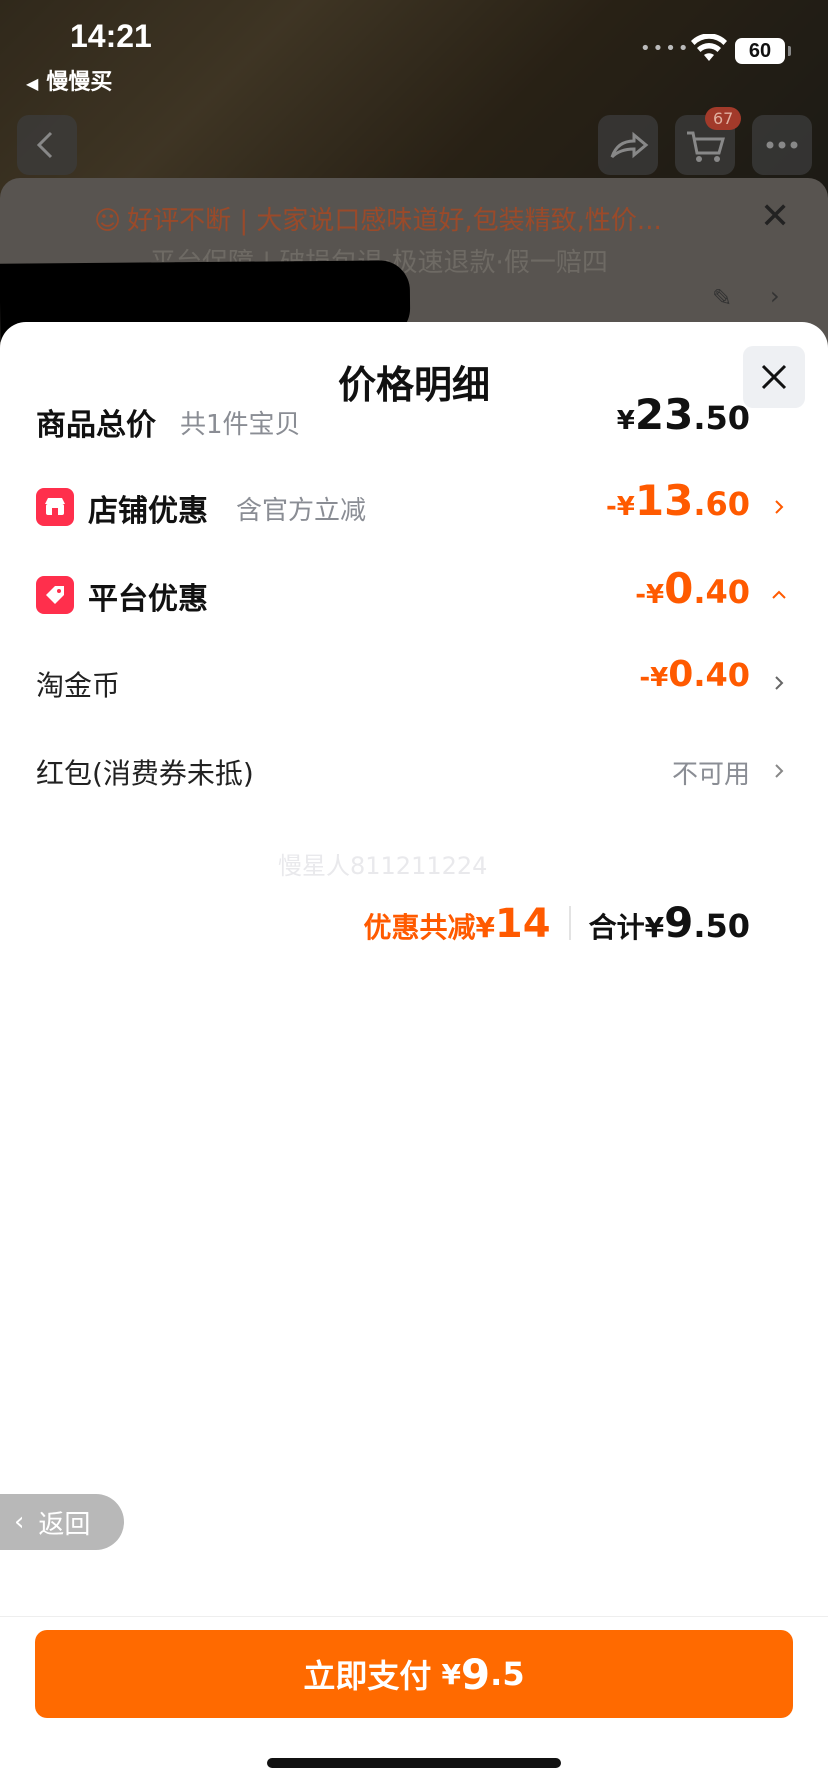 This screenshot has height=1792, width=828. What do you see at coordinates (414, 772) in the screenshot?
I see `row-red-packet: 红包(消费券未抵) 不可用` at bounding box center [414, 772].